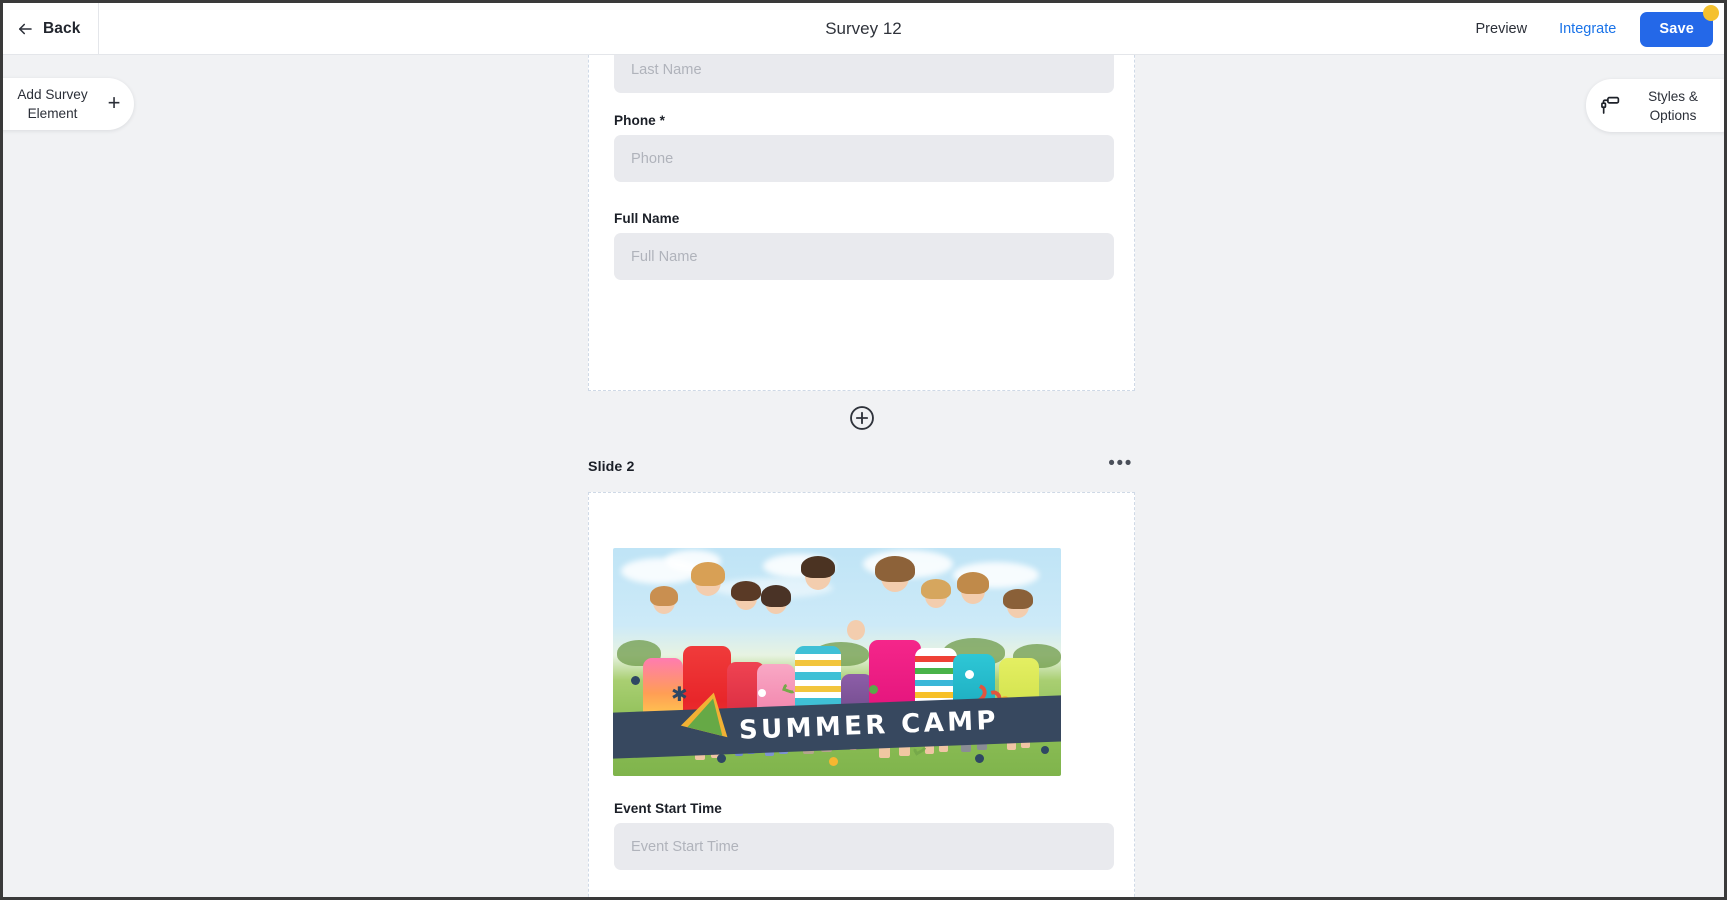  I want to click on add-survey-element-button: Add Survey Element +, so click(68, 104).